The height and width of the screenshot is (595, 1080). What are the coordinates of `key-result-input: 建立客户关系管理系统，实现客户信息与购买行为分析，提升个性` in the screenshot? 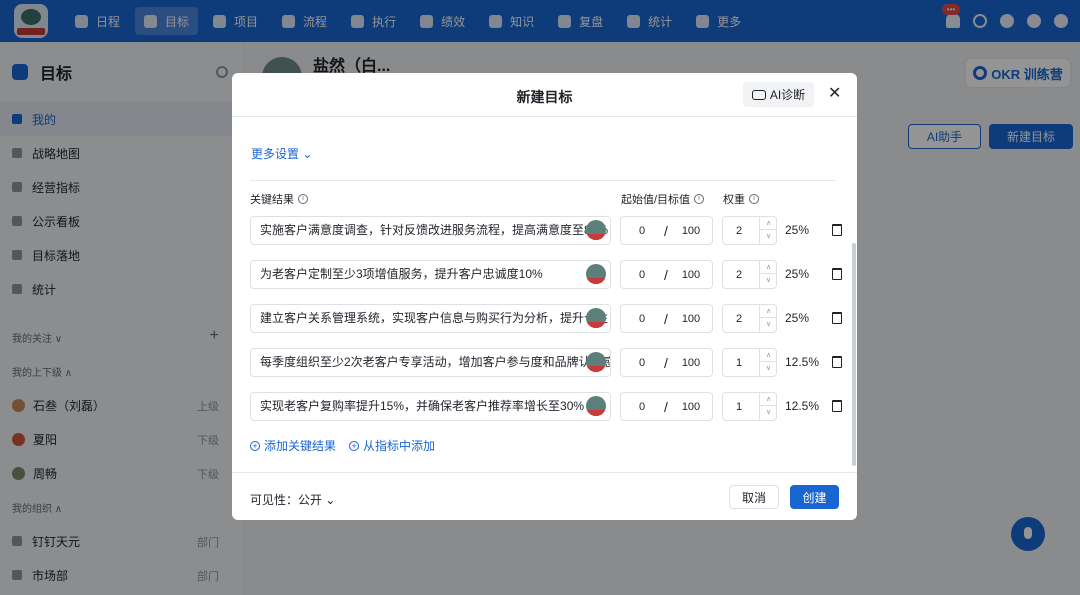 It's located at (430, 318).